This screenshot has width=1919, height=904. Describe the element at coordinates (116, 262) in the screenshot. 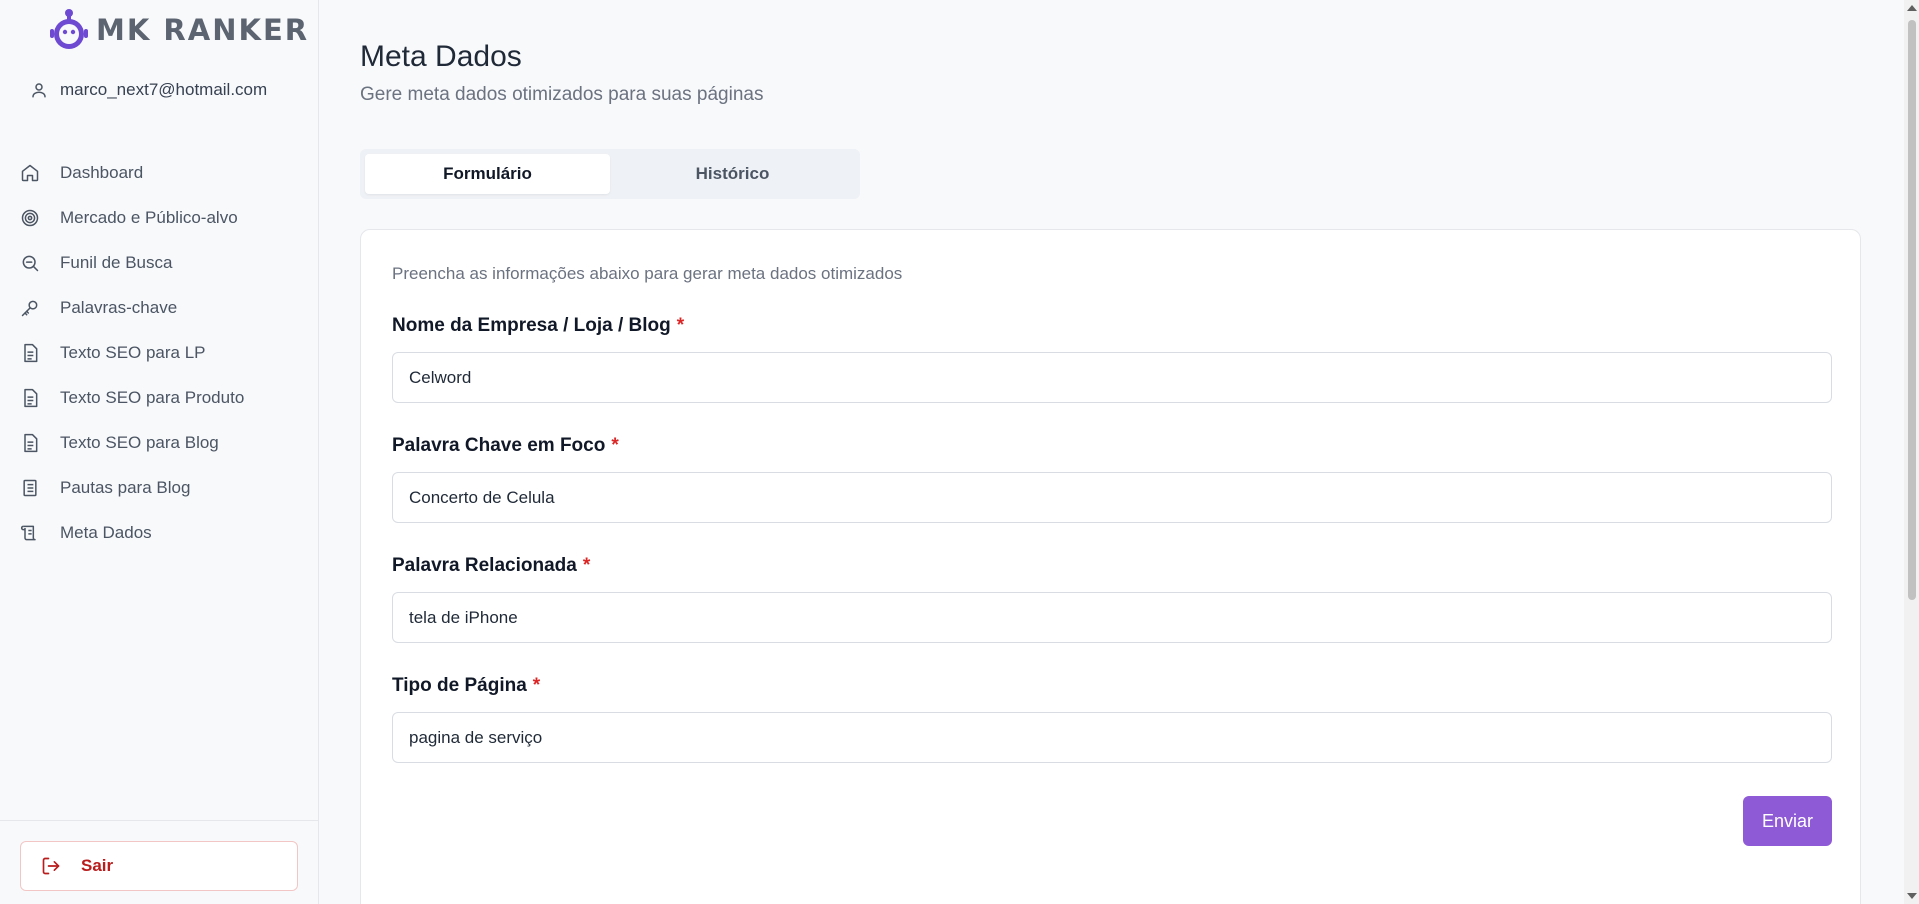

I see `sidebar-item-label: Funil de Busca` at that location.